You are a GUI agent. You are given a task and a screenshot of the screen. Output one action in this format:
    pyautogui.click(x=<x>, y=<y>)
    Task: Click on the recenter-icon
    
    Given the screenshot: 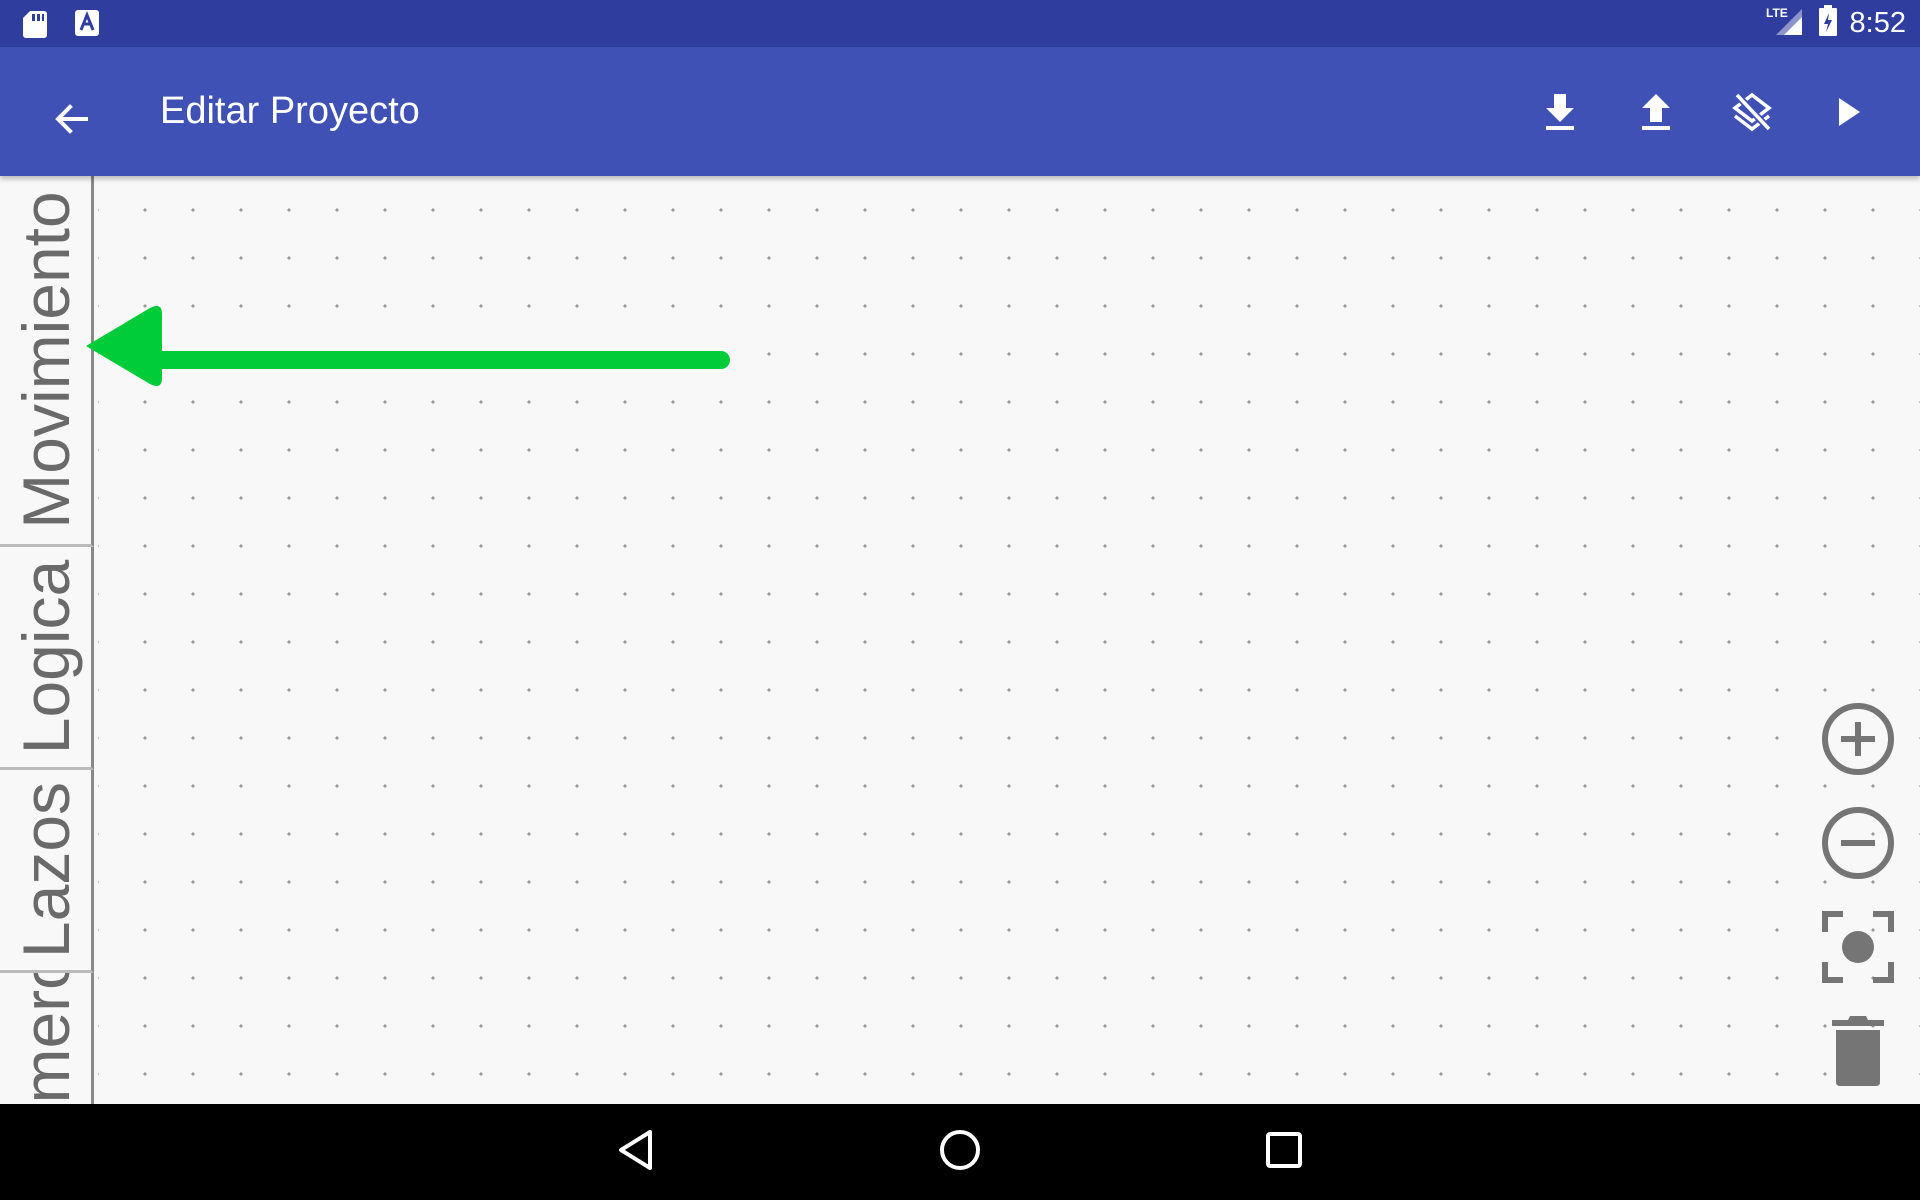 What is the action you would take?
    pyautogui.click(x=1858, y=949)
    